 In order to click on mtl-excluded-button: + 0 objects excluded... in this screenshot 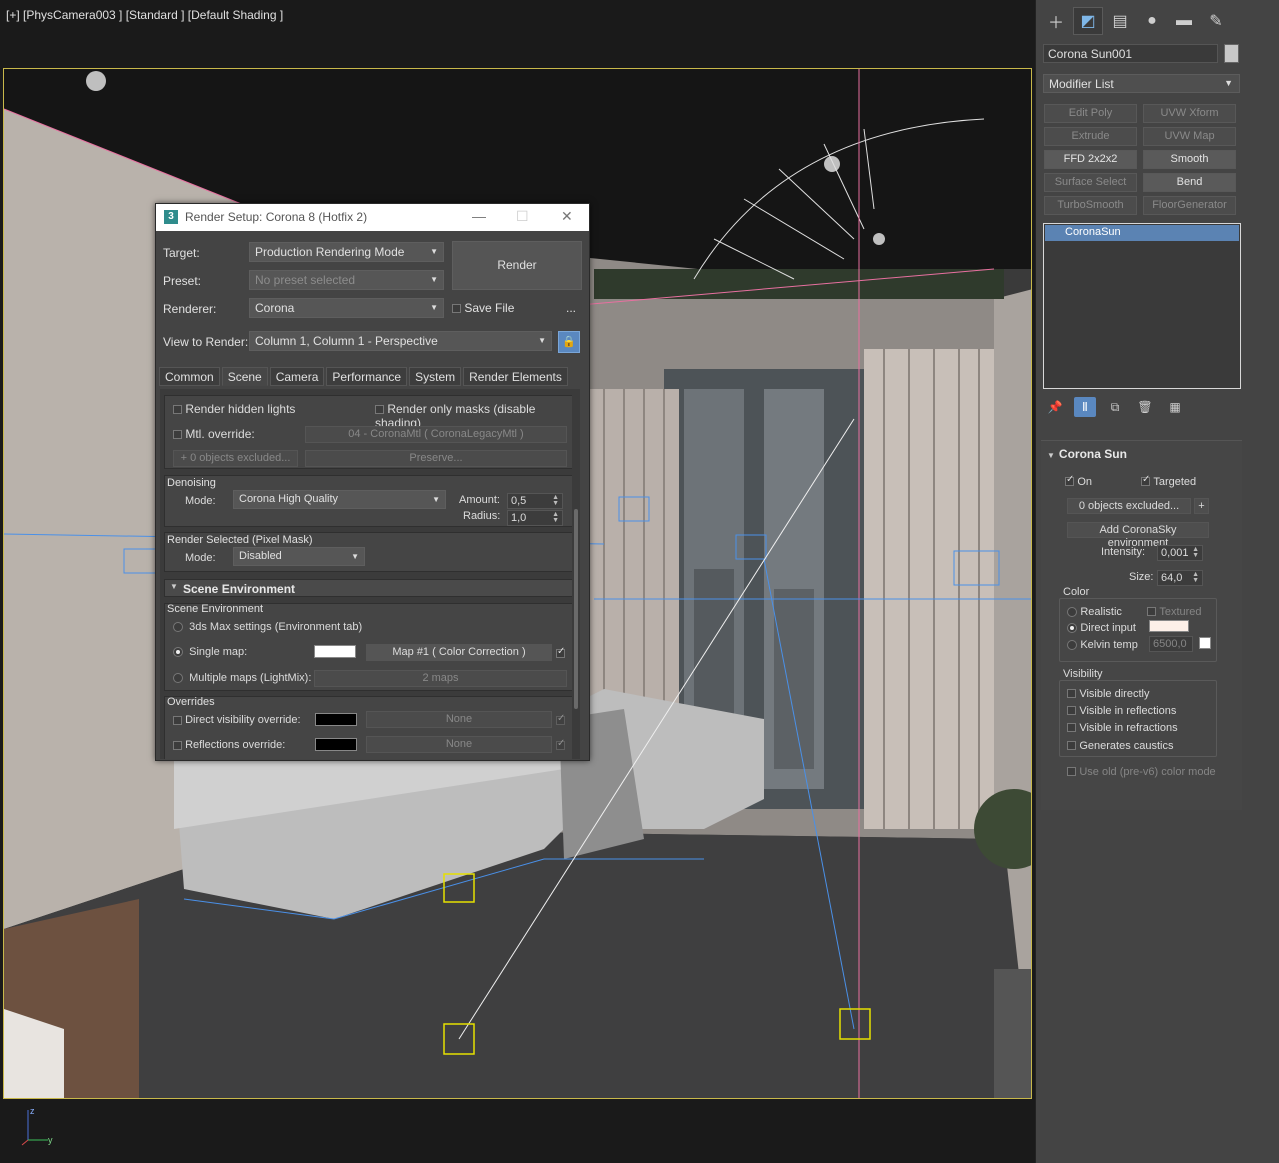, I will do `click(235, 458)`.